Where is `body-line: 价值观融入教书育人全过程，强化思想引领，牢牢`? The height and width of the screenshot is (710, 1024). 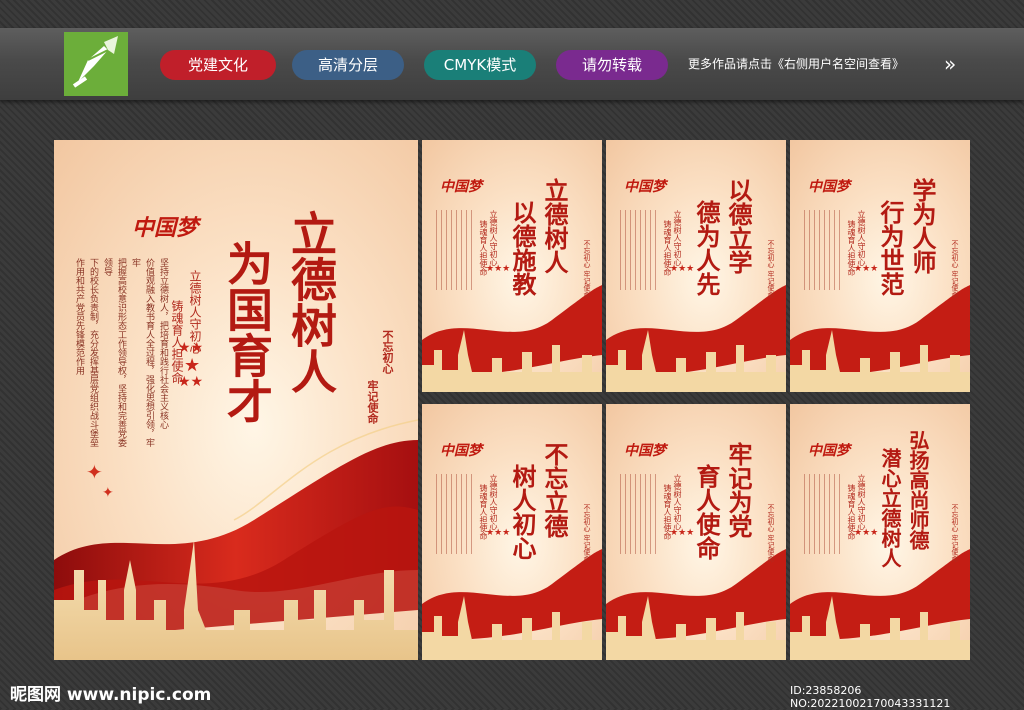 body-line: 价值观融入教书育人全过程，强化思想引领，牢牢 is located at coordinates (142, 352).